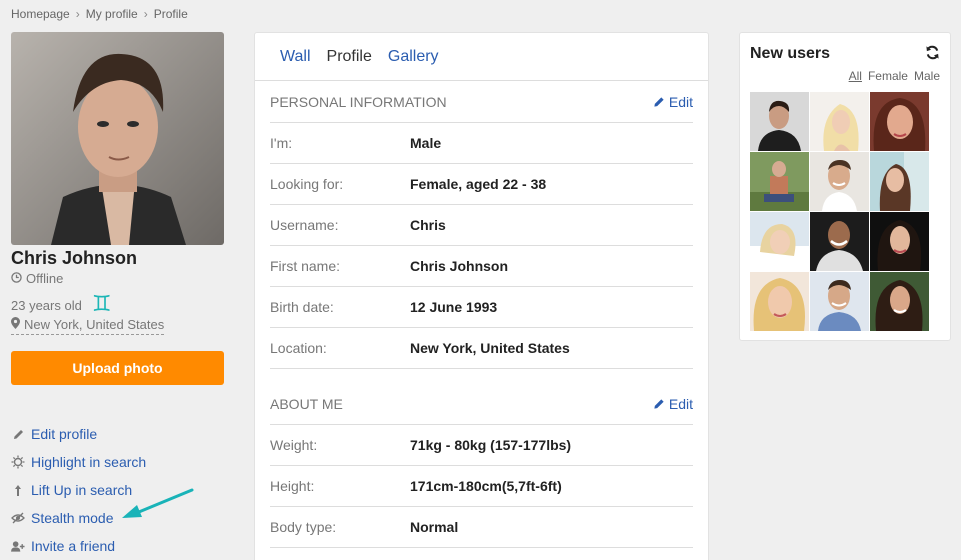  What do you see at coordinates (82, 490) in the screenshot?
I see `lift-up-in-search-label: Lift Up in search` at bounding box center [82, 490].